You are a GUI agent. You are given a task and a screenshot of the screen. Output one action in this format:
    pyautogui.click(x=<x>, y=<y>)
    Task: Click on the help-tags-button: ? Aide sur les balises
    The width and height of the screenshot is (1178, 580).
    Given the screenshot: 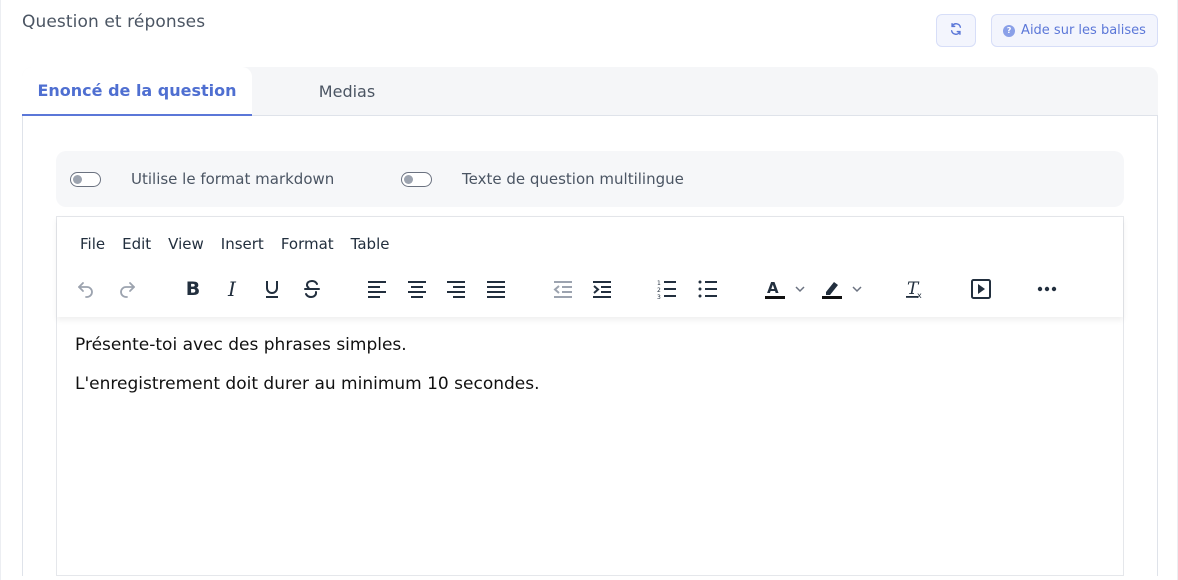 What is the action you would take?
    pyautogui.click(x=1074, y=30)
    